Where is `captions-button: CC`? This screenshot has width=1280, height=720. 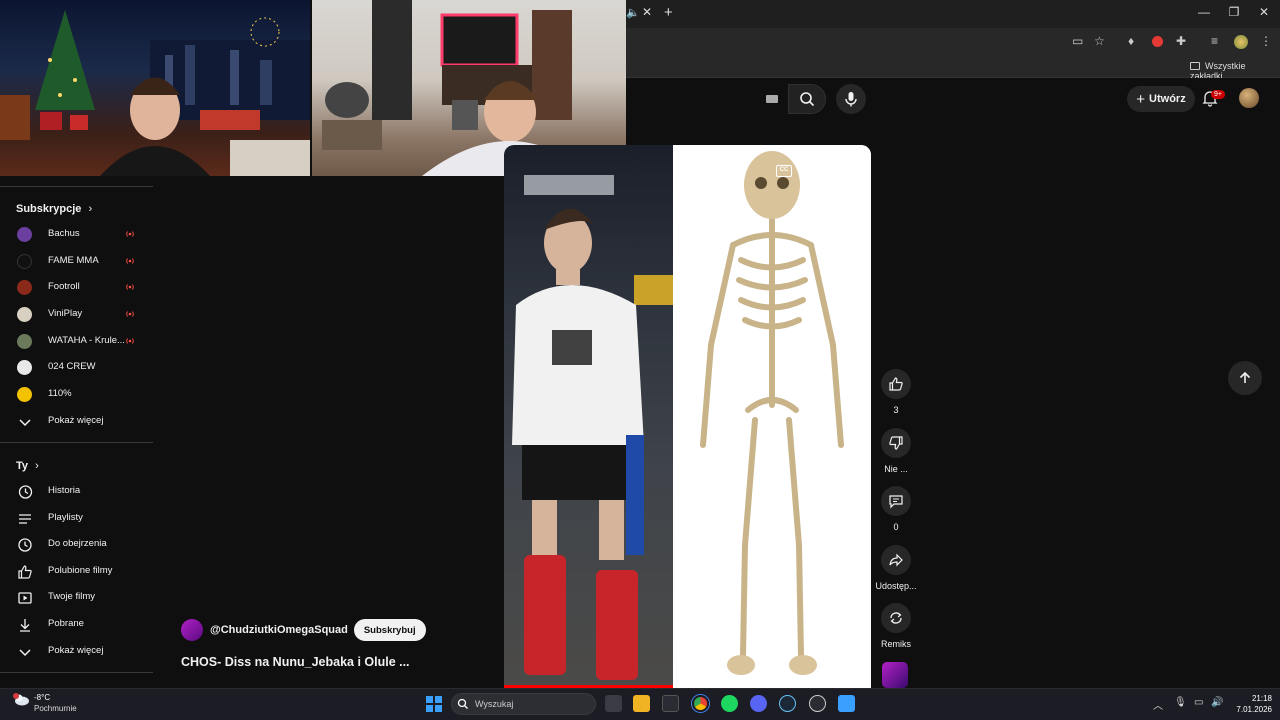 captions-button: CC is located at coordinates (784, 171).